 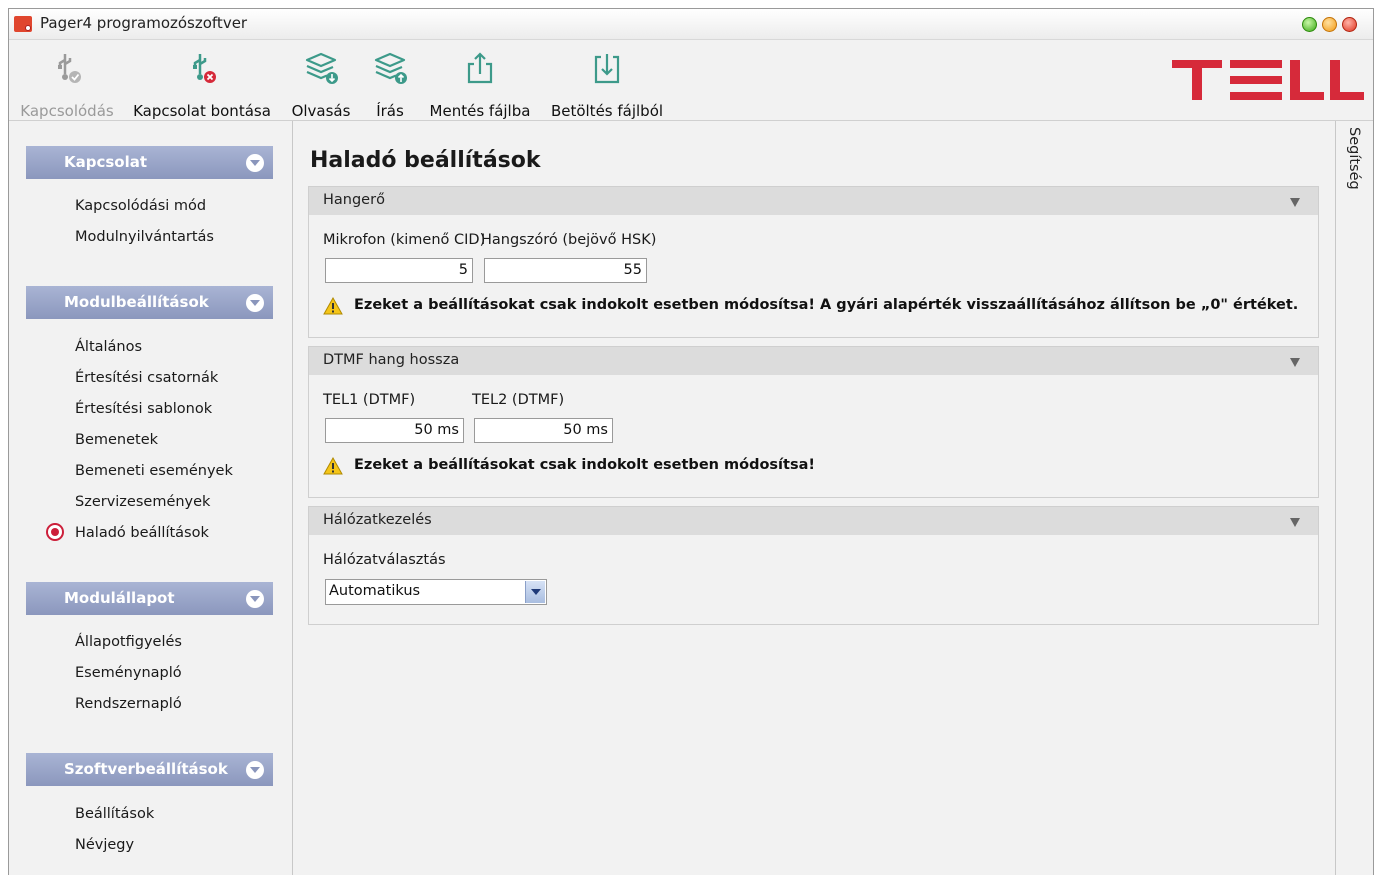 What do you see at coordinates (108, 347) in the screenshot?
I see `sidebar-item-general: Általános` at bounding box center [108, 347].